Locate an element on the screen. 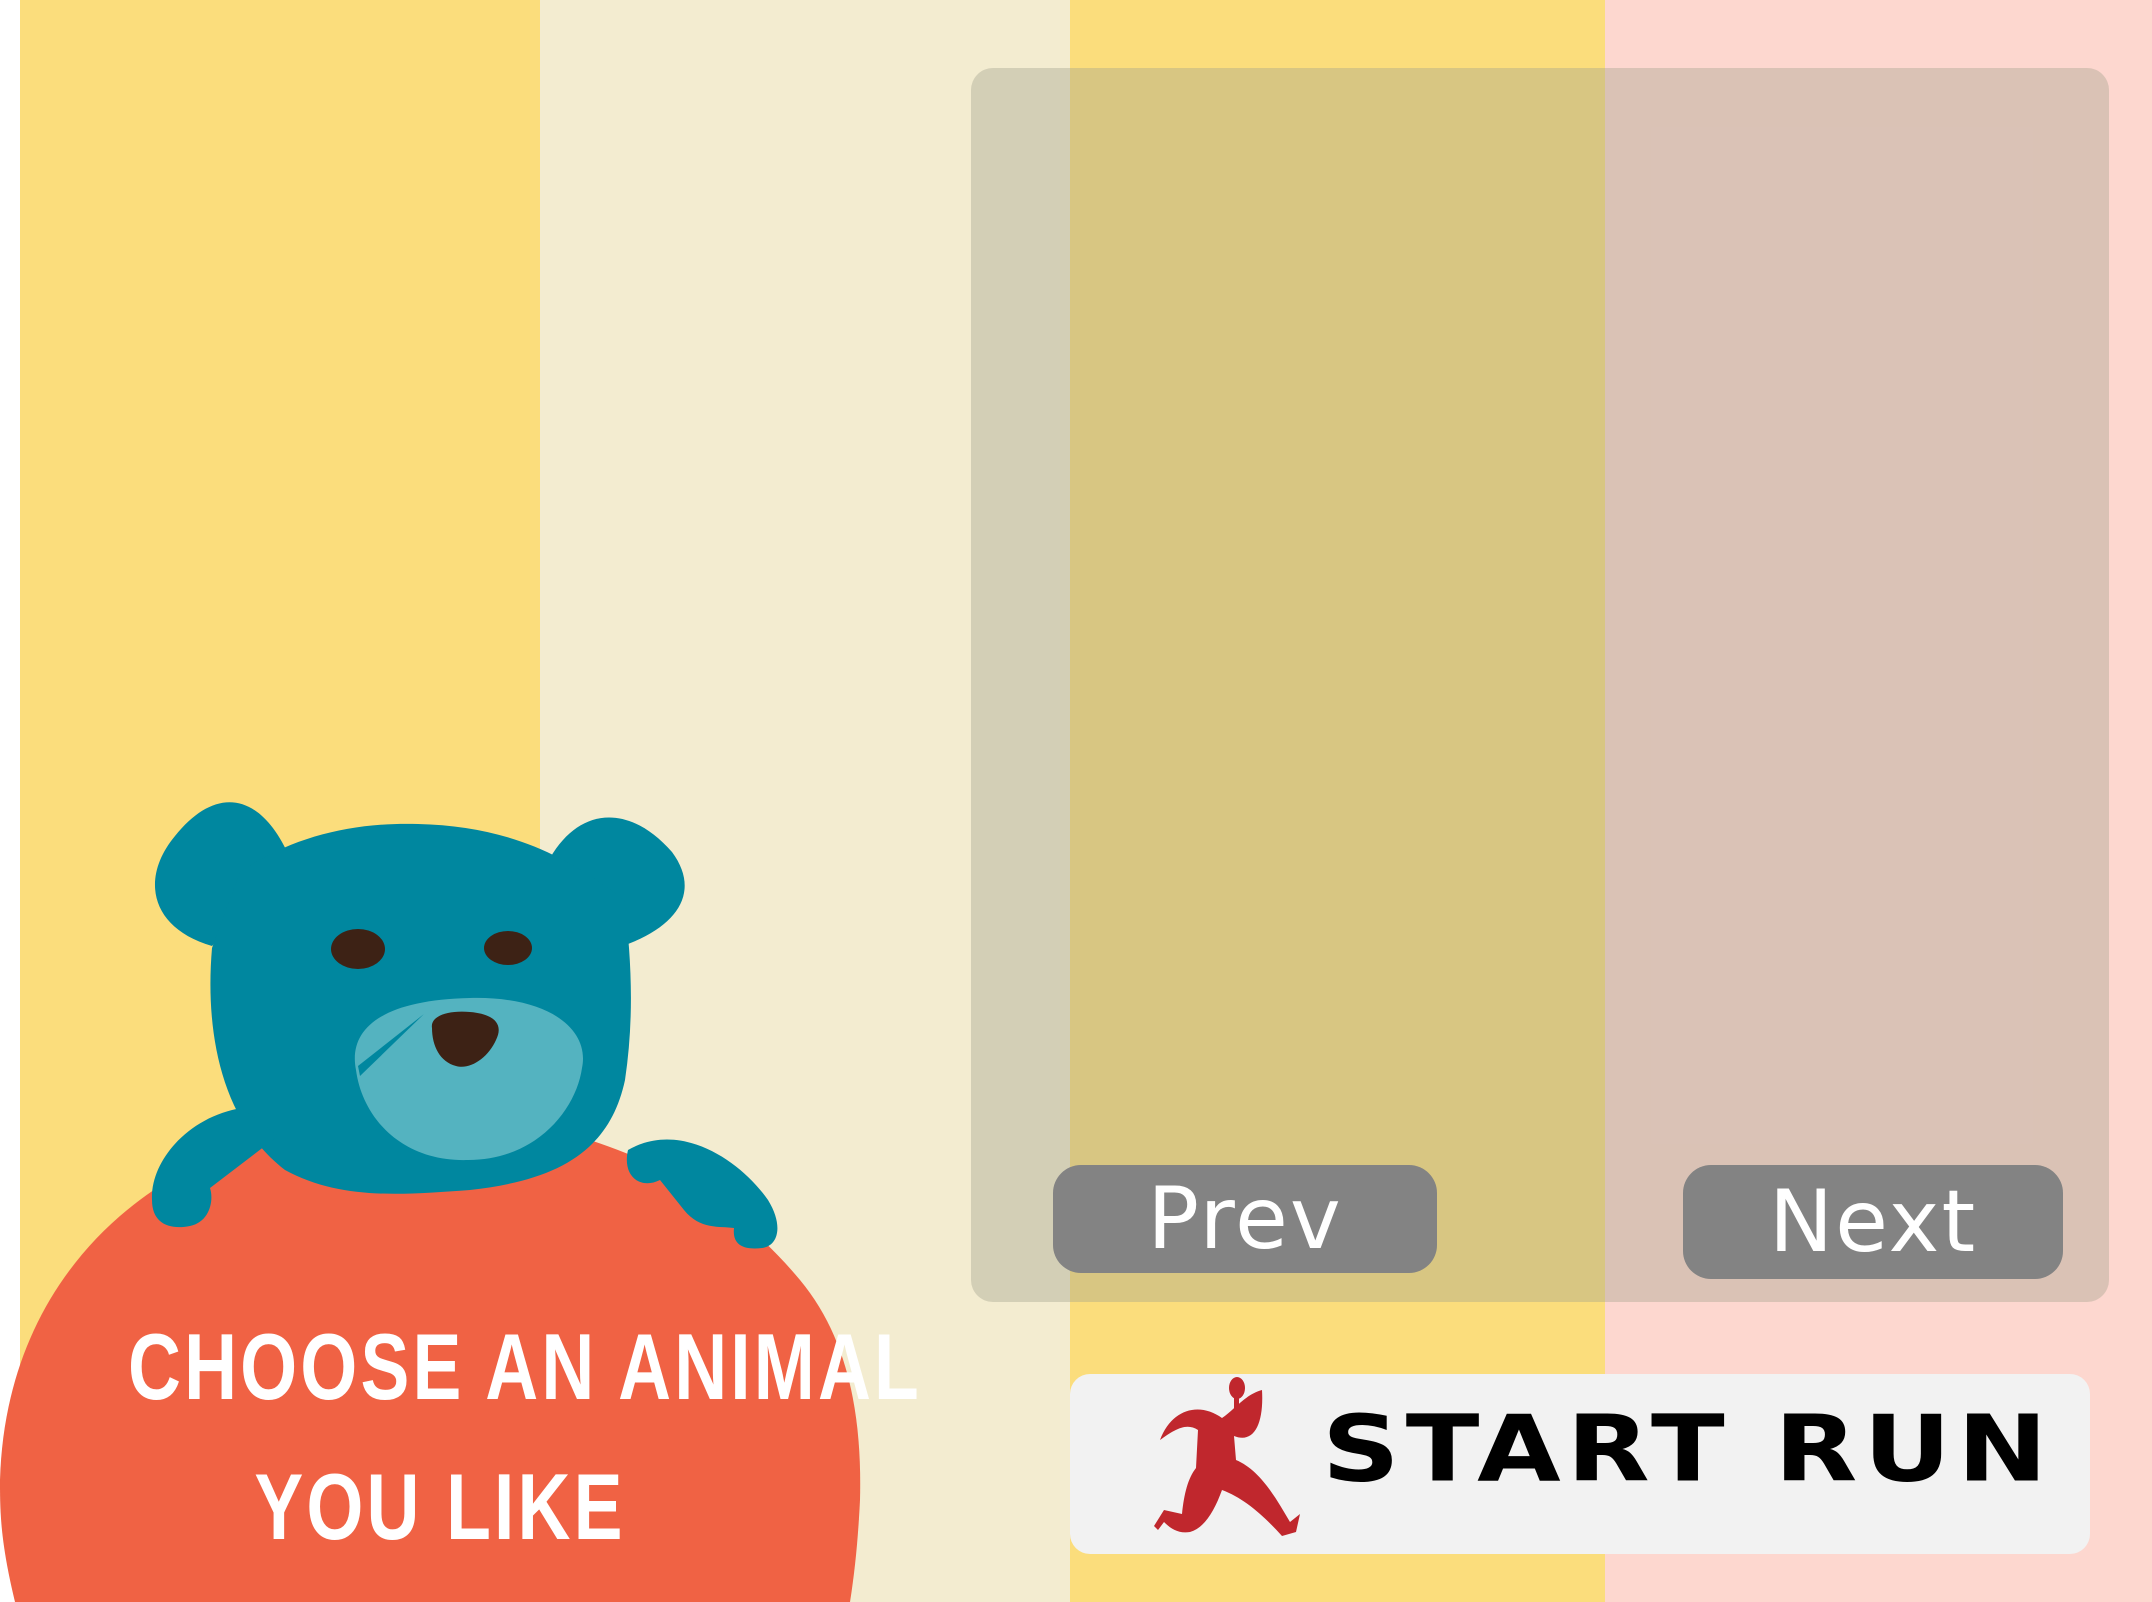  prev-button: Prev is located at coordinates (1245, 1219).